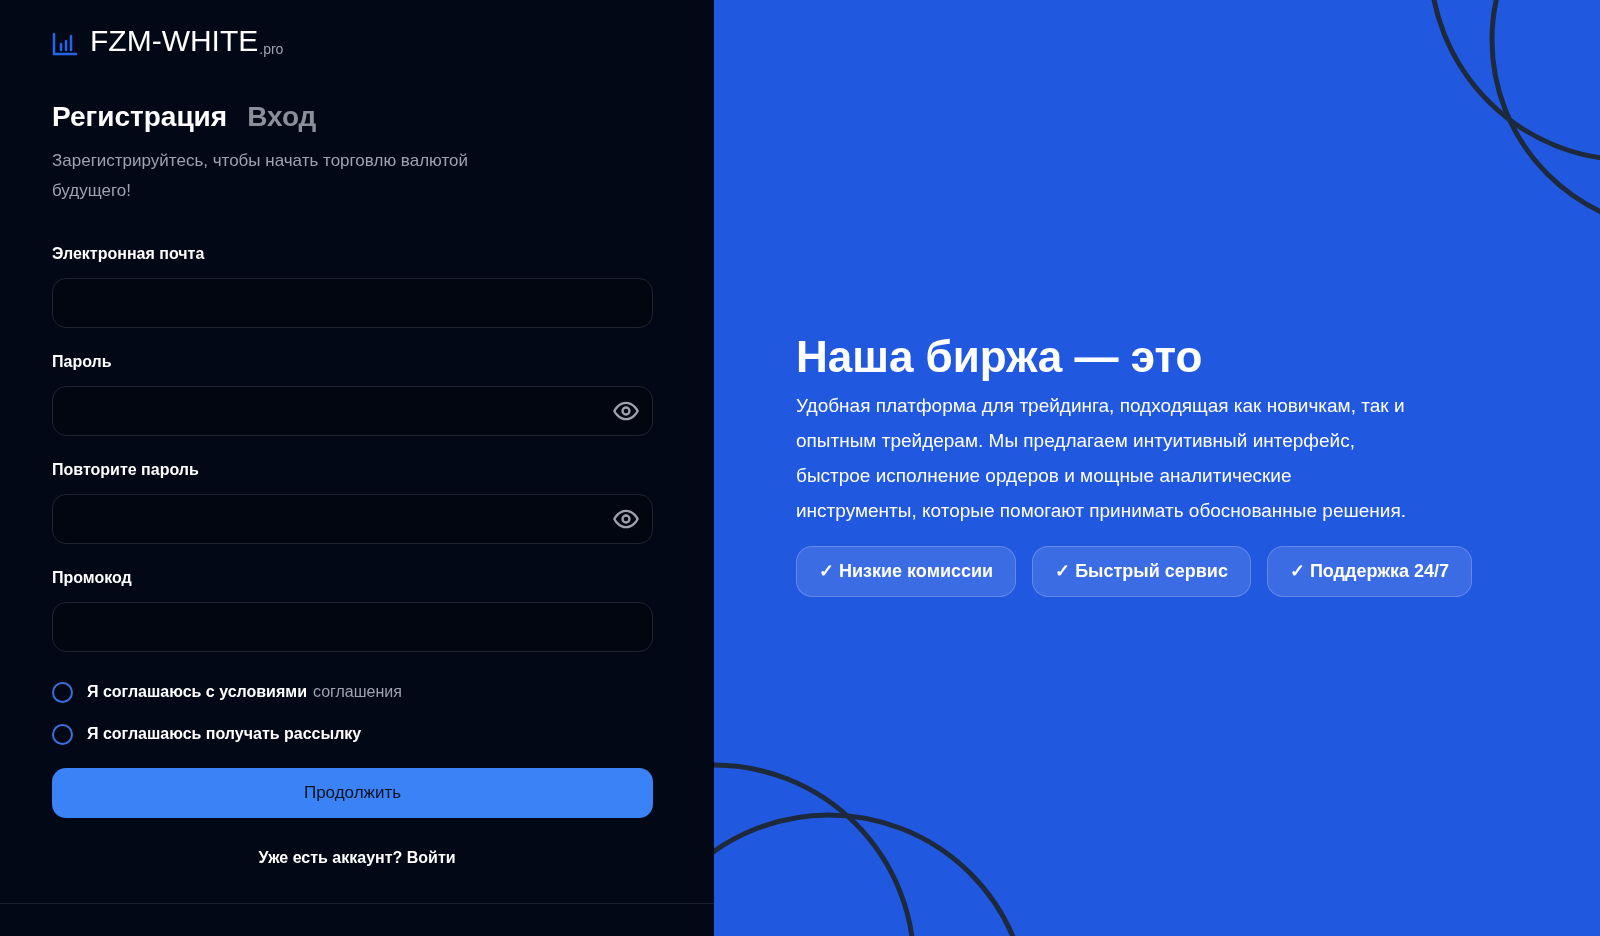  Describe the element at coordinates (197, 692) in the screenshot. I see `agreement-text: Я соглашаюсь с условиями` at that location.